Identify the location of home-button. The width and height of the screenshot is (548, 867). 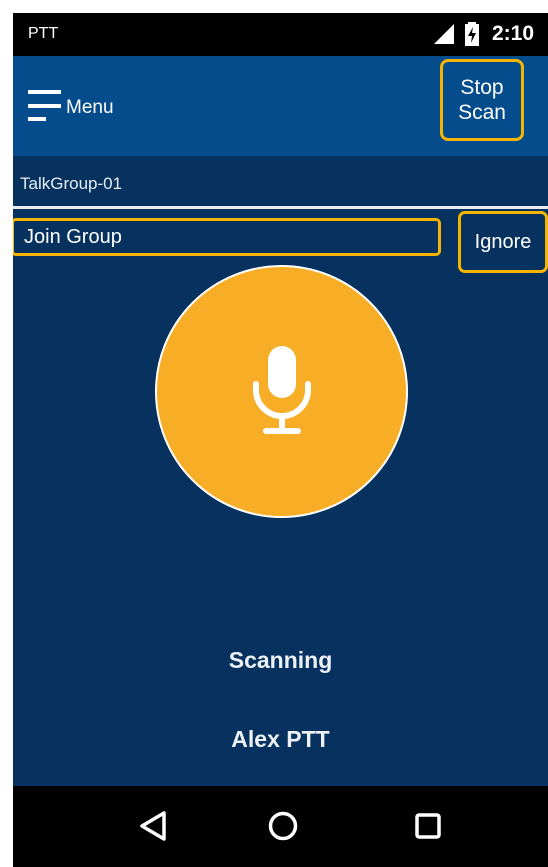
(283, 826).